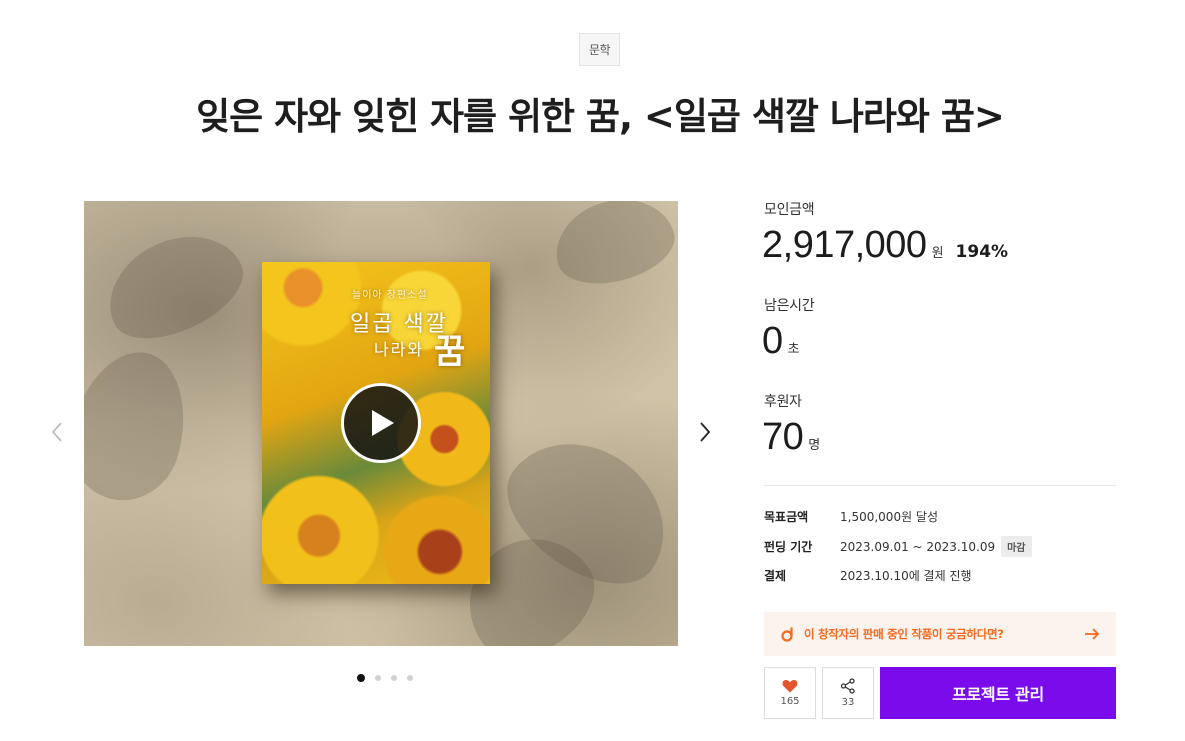 The image size is (1185, 741). I want to click on cover-title-line3: 꿈, so click(450, 352).